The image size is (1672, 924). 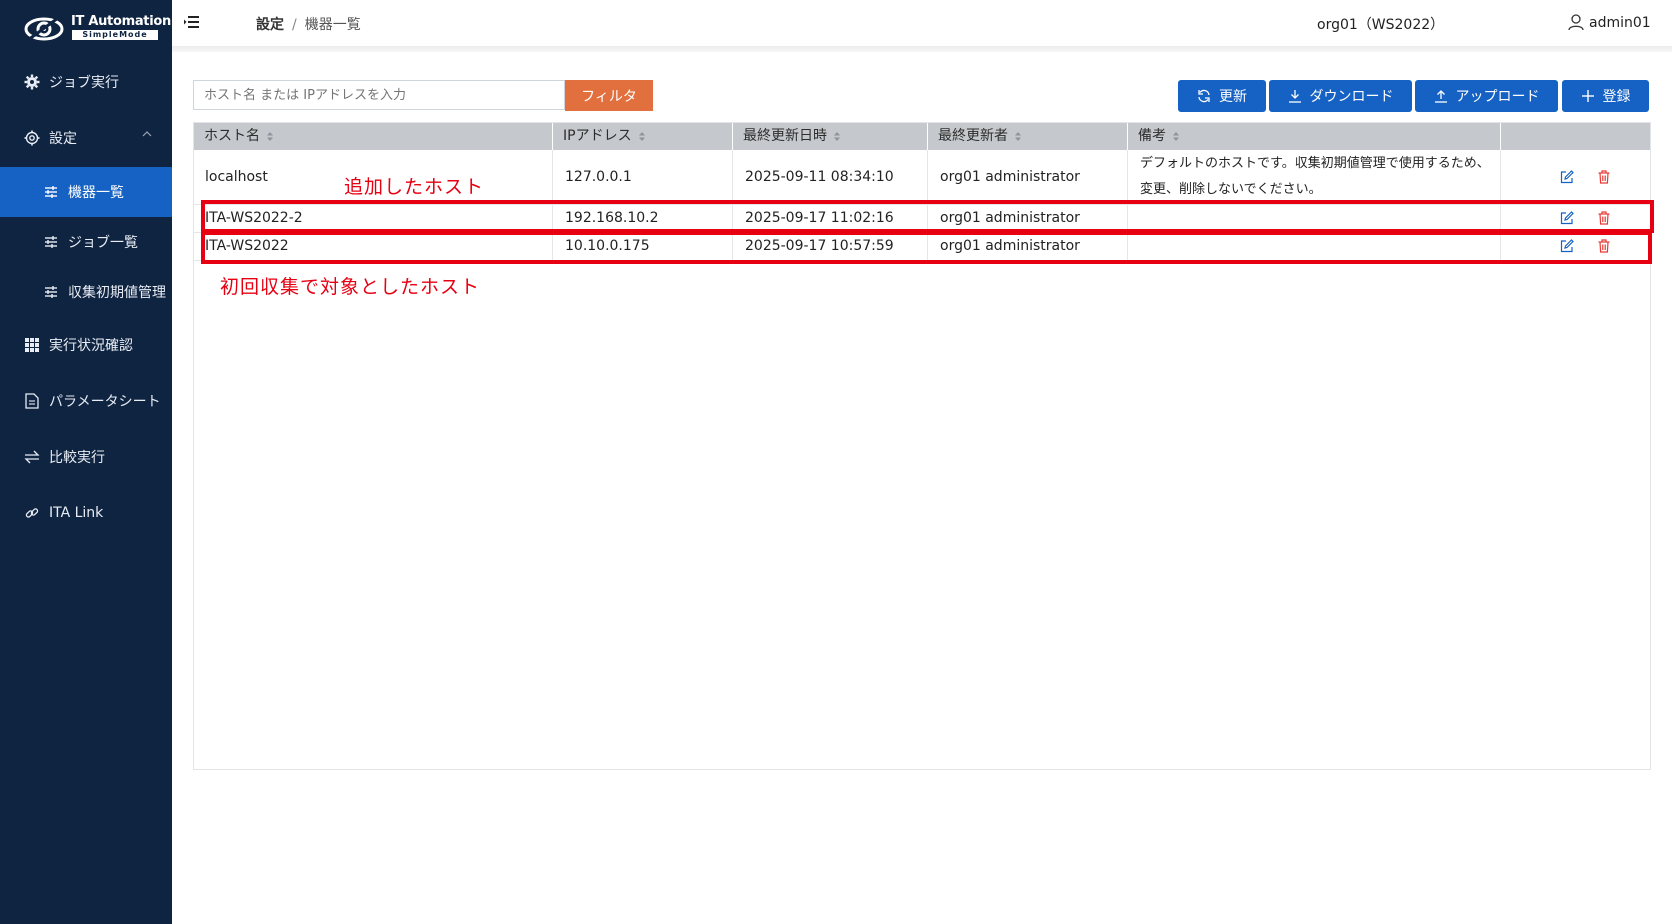 What do you see at coordinates (1204, 96) in the screenshot?
I see `refresh-icon` at bounding box center [1204, 96].